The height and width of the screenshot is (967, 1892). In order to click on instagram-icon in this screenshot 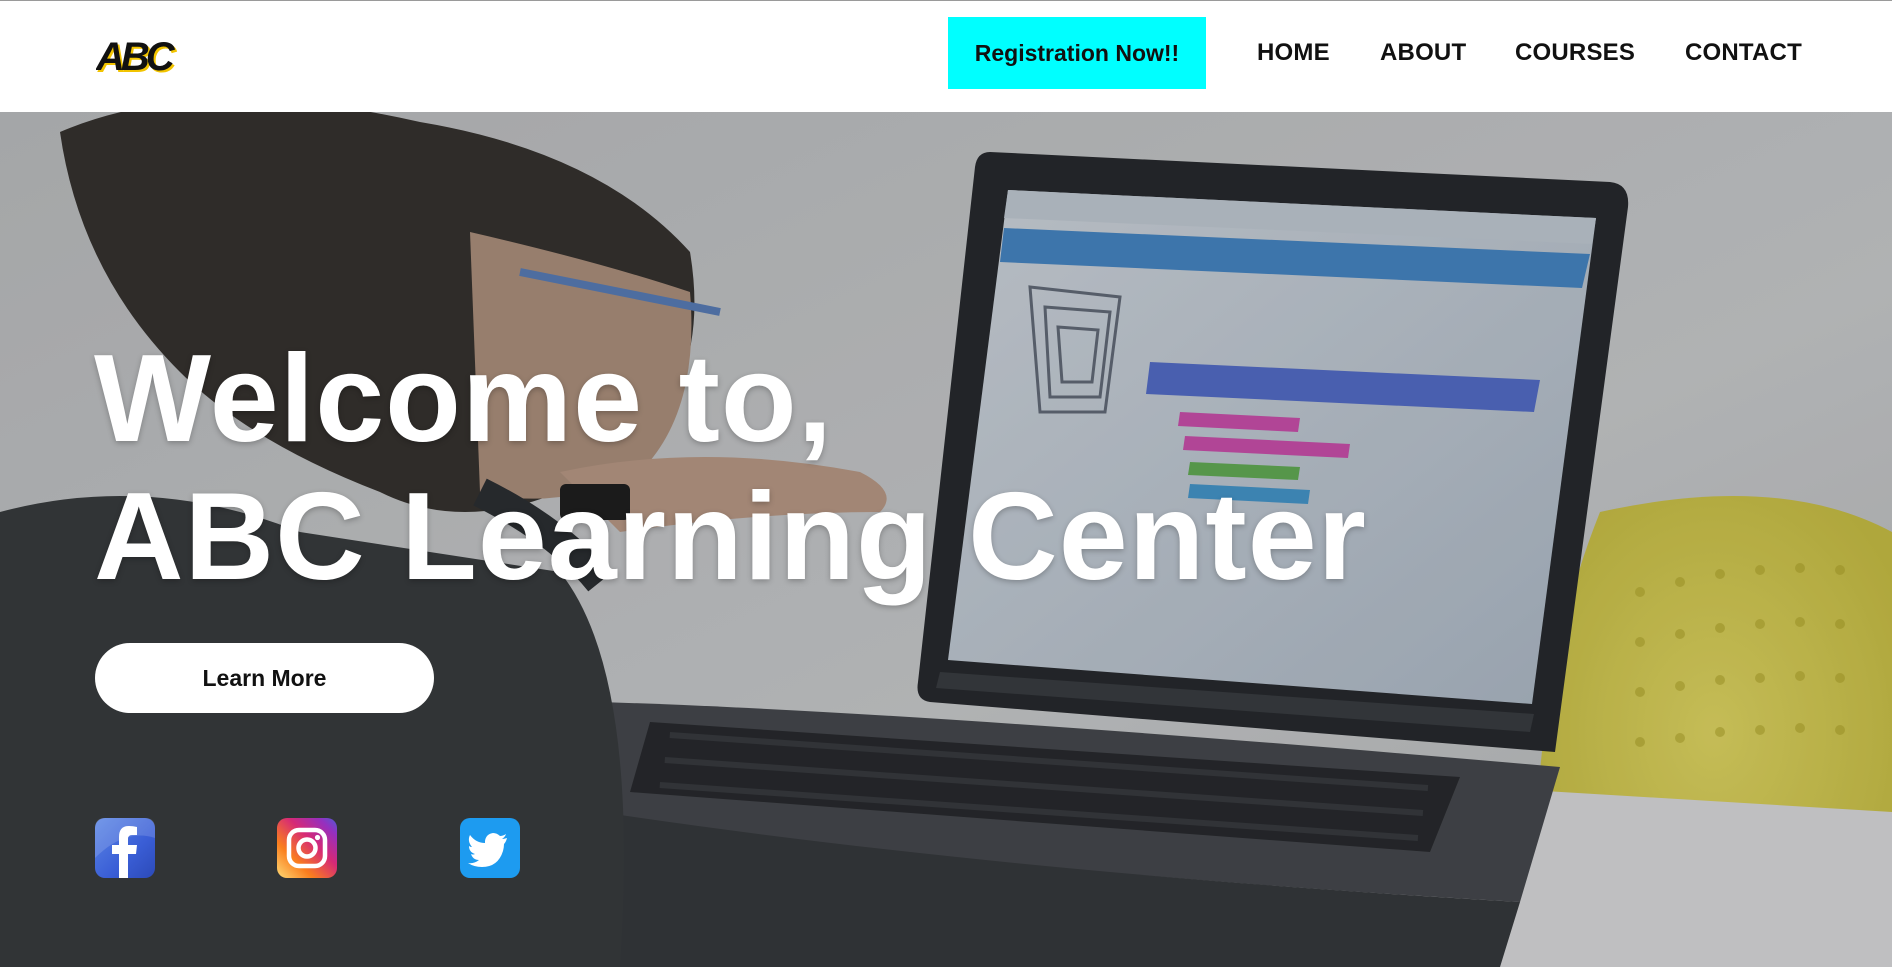, I will do `click(307, 848)`.